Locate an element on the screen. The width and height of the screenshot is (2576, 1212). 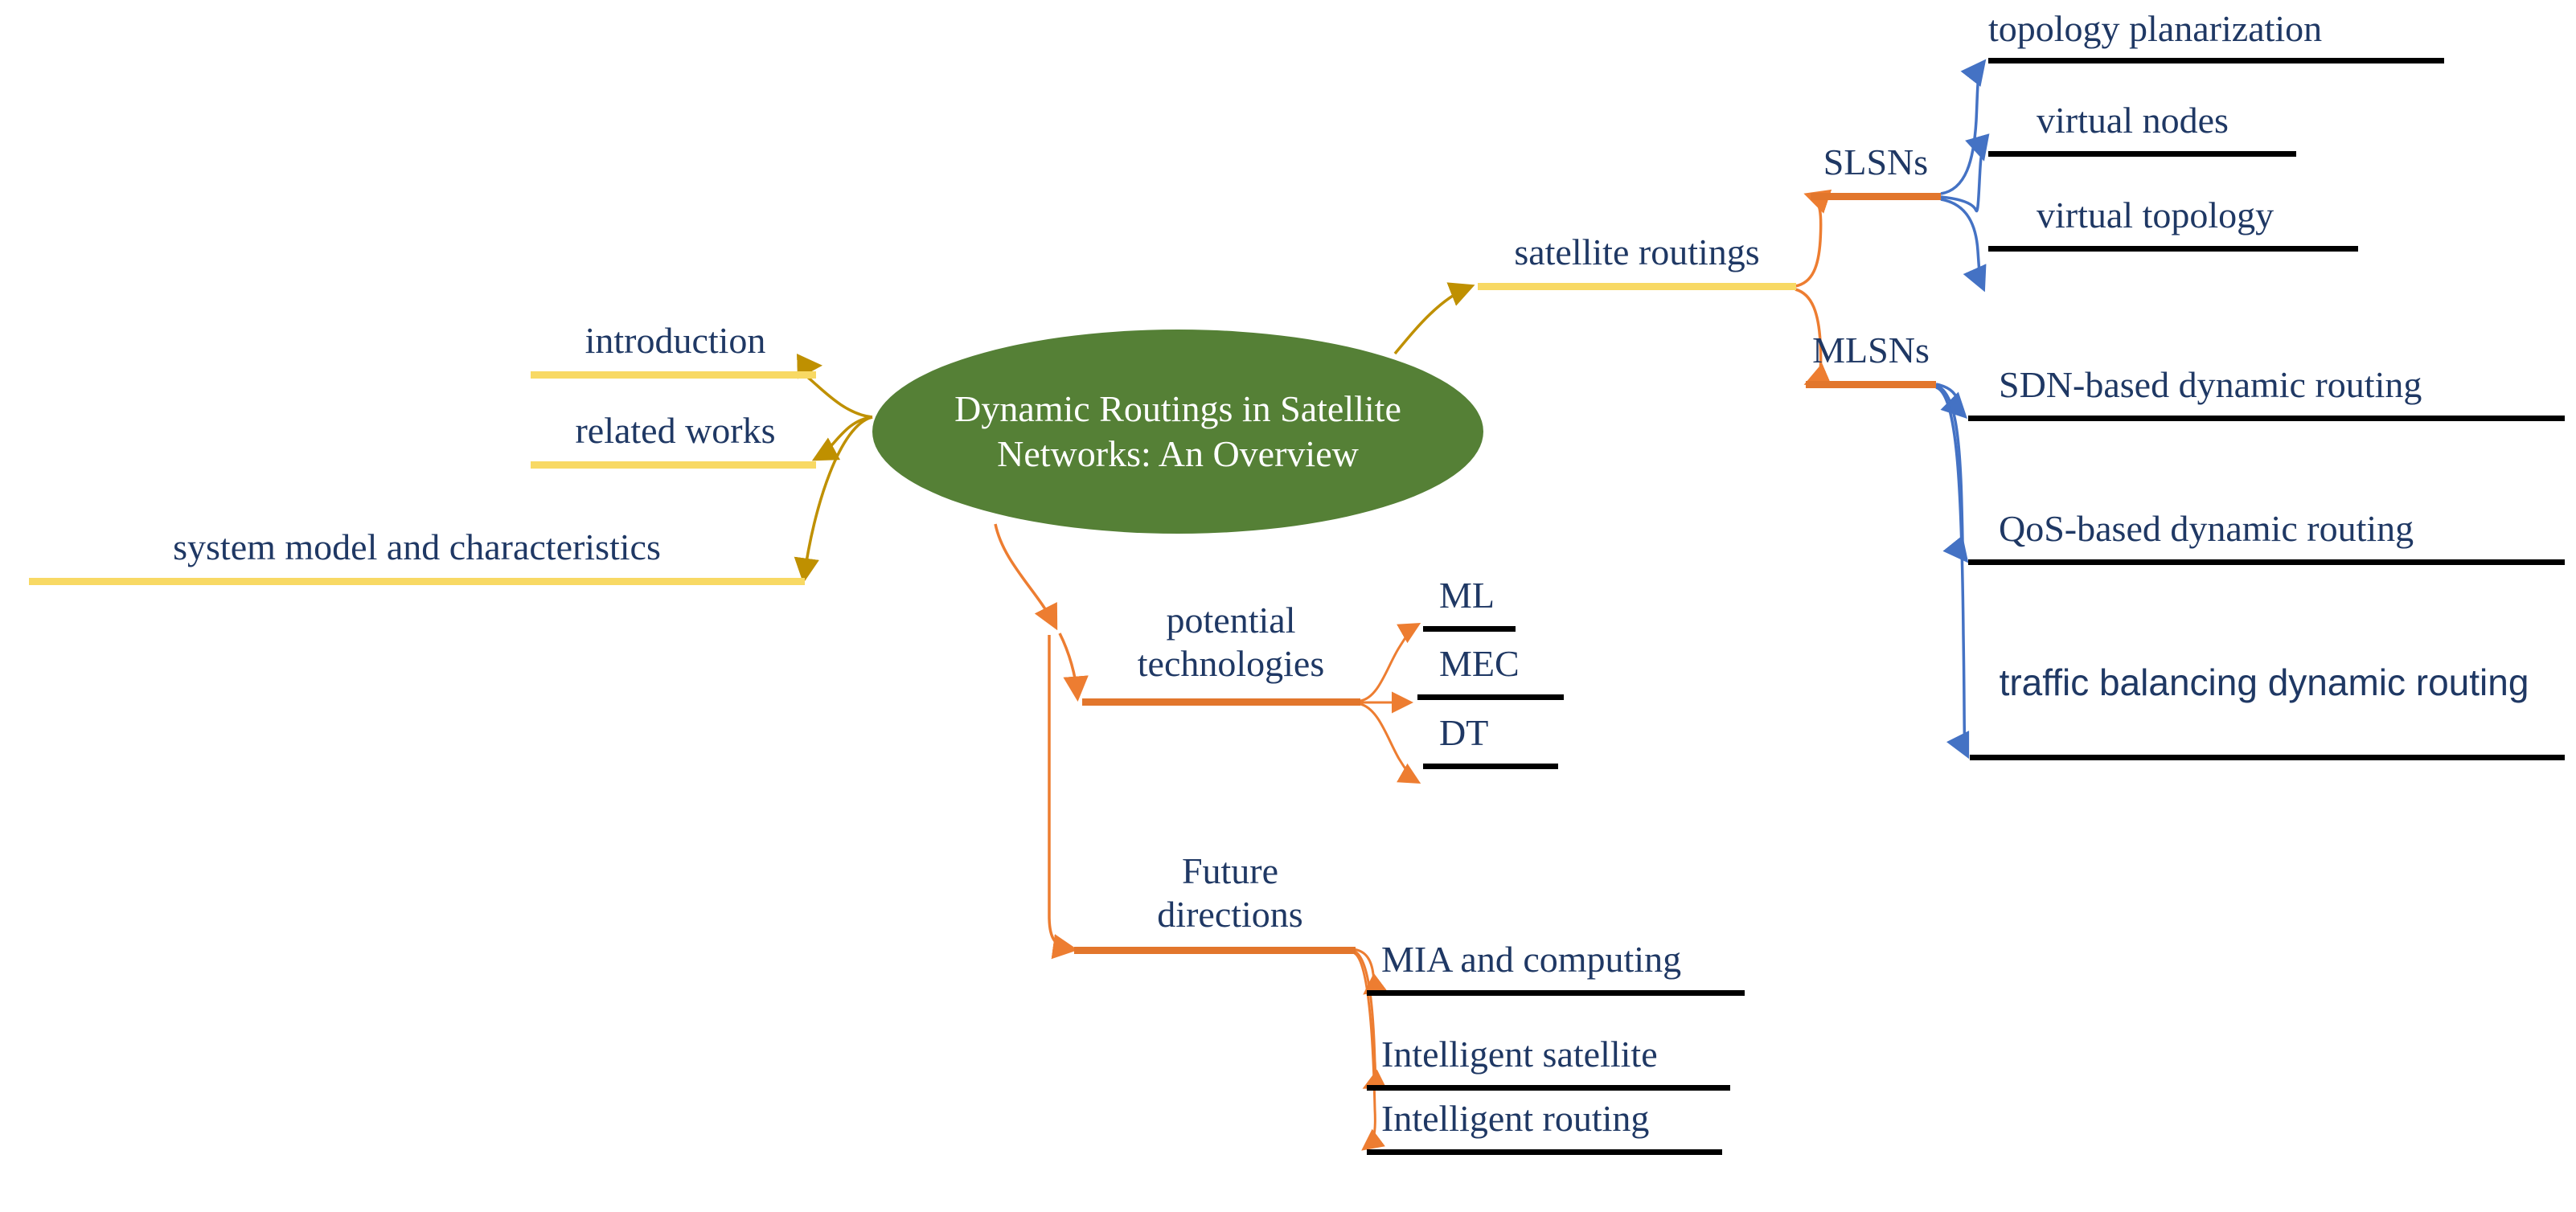
leaf-mec-label: MEC is located at coordinates (1480, 664).